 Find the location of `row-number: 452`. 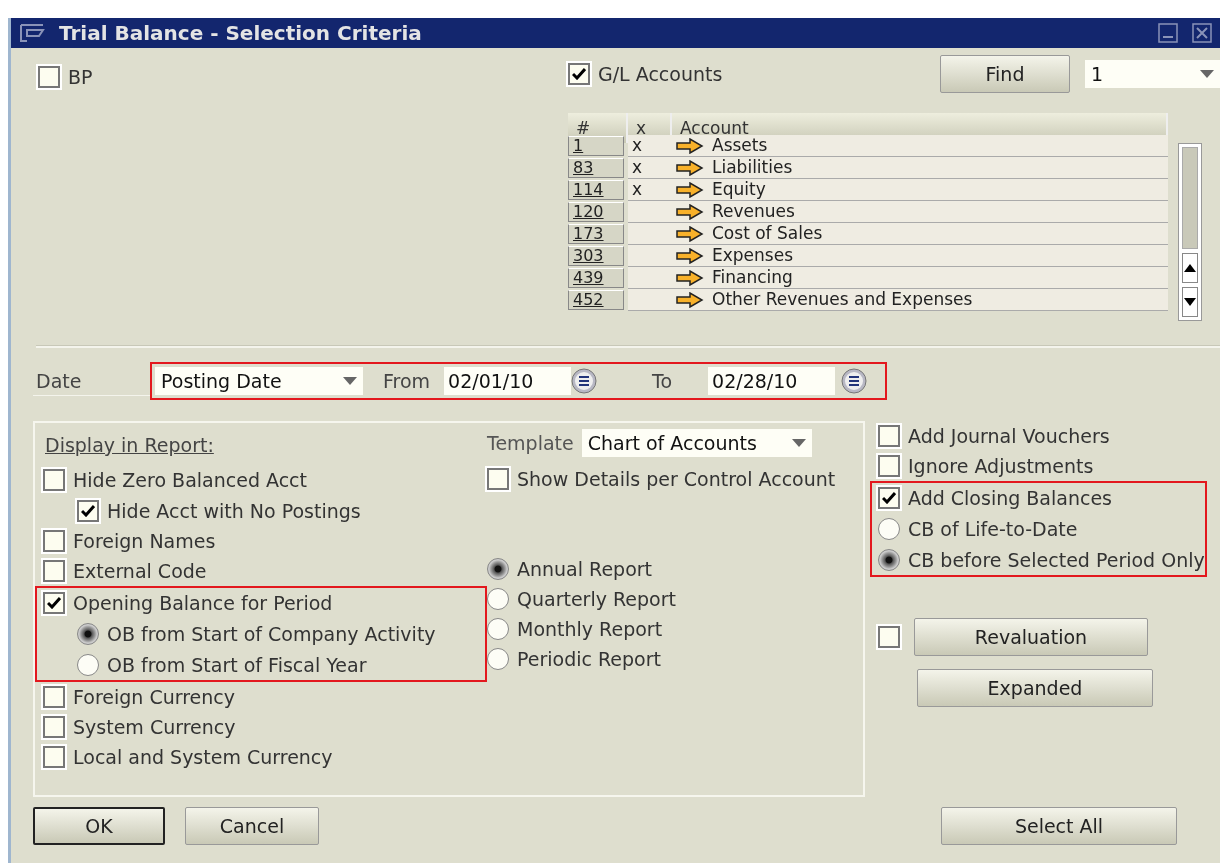

row-number: 452 is located at coordinates (596, 300).